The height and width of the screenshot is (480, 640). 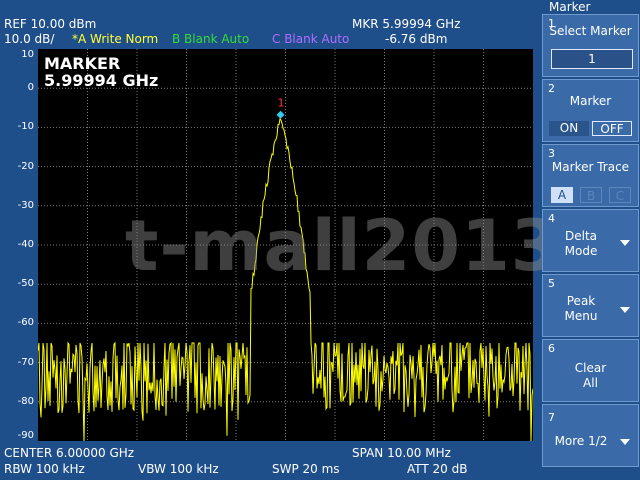 I want to click on marker-trace-softkey: 3 Marker Trace A B C, so click(x=590, y=175).